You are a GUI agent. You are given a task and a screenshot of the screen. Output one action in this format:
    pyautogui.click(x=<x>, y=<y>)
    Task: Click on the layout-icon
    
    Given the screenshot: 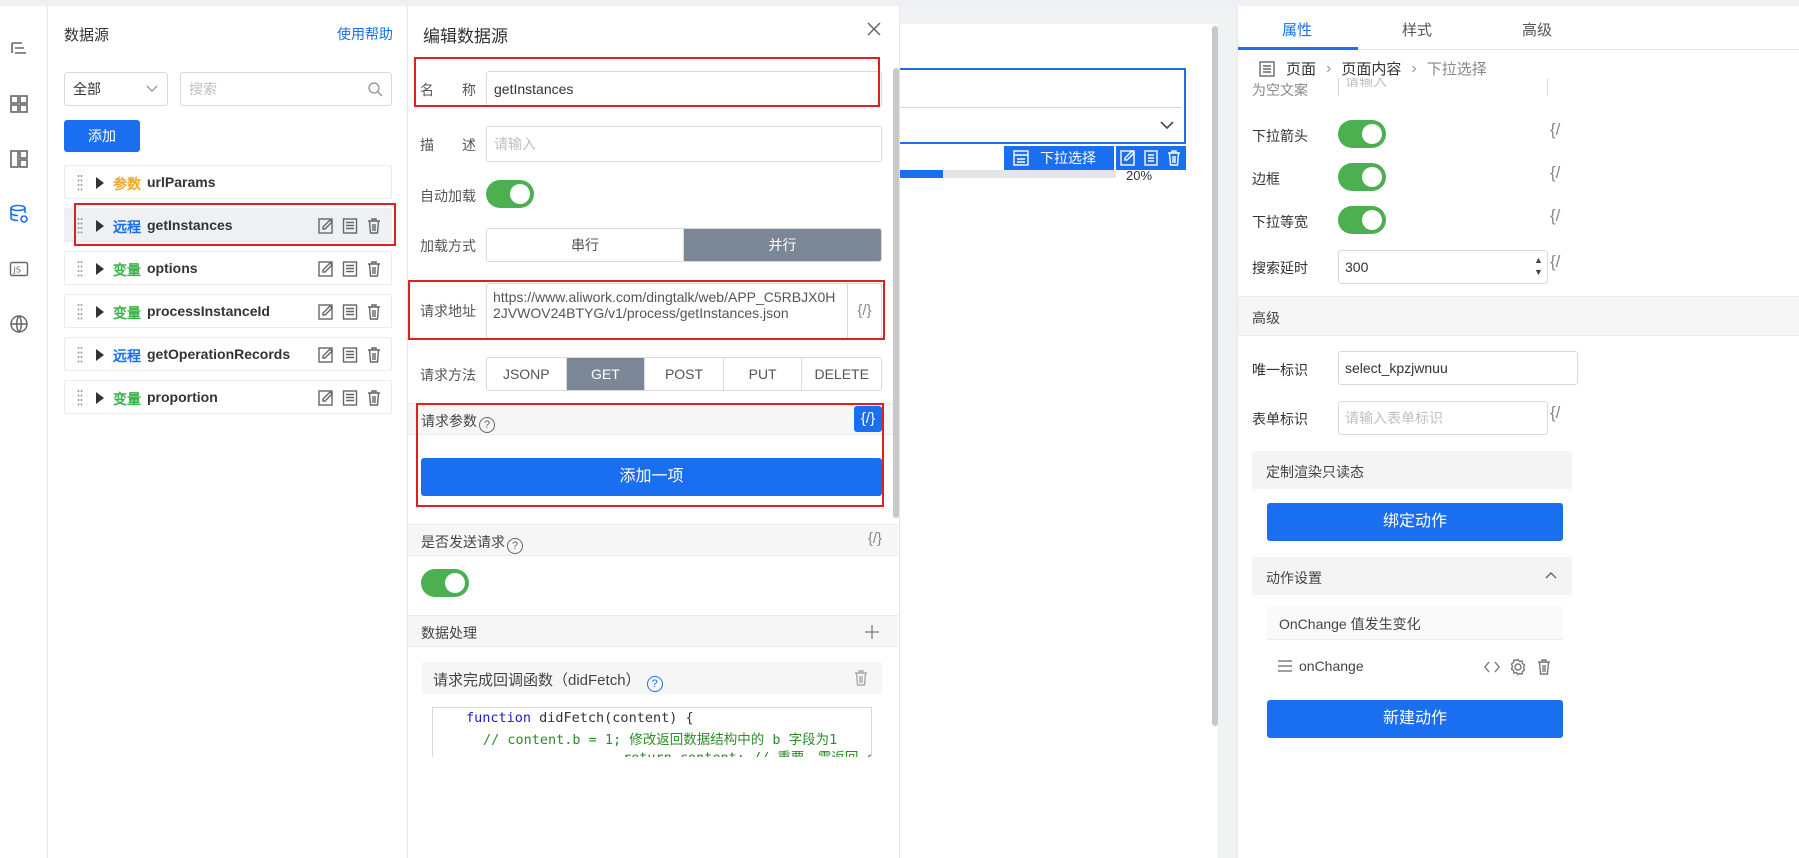 What is the action you would take?
    pyautogui.click(x=19, y=159)
    